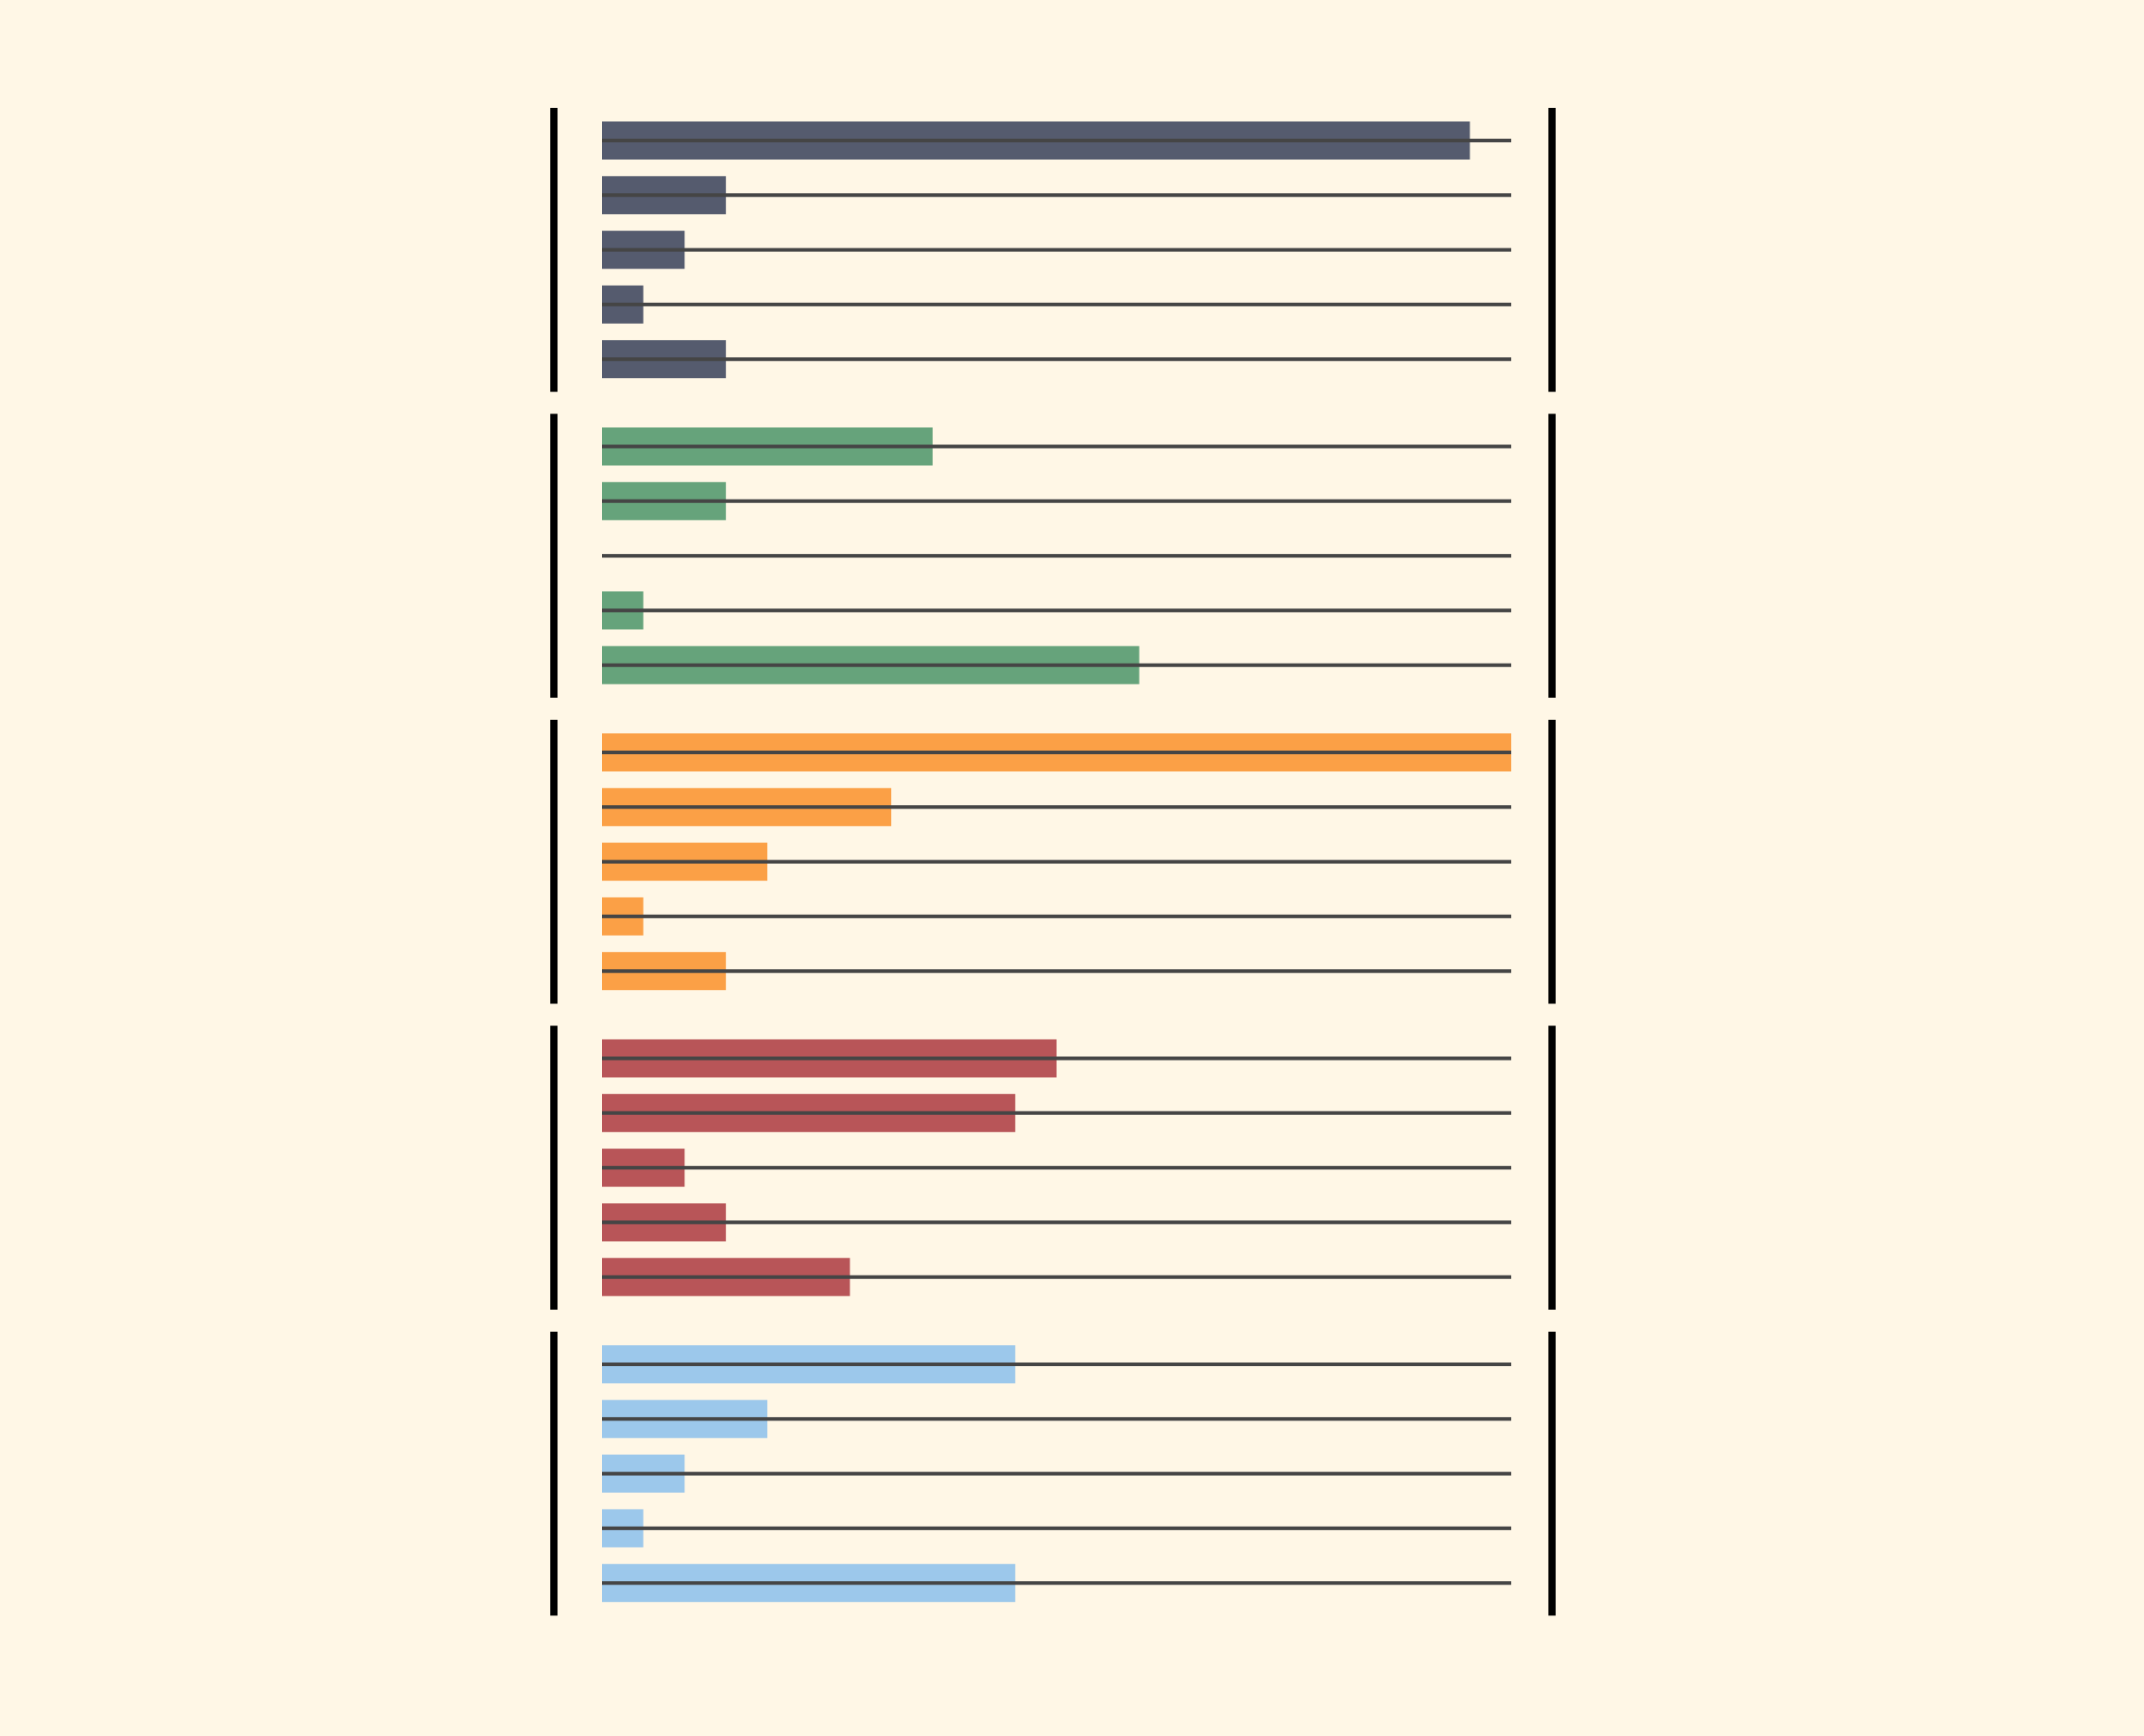 The height and width of the screenshot is (1736, 2144). I want to click on group-1-right-bracket, so click(1552, 251).